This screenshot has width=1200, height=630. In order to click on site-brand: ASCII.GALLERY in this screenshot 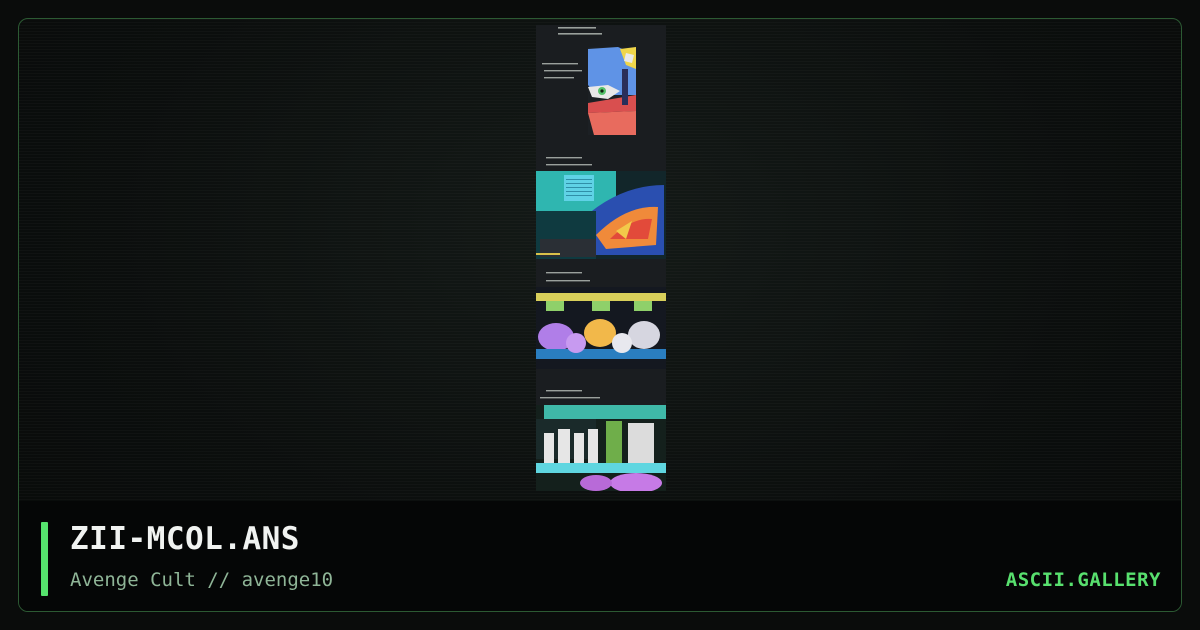, I will do `click(1083, 580)`.